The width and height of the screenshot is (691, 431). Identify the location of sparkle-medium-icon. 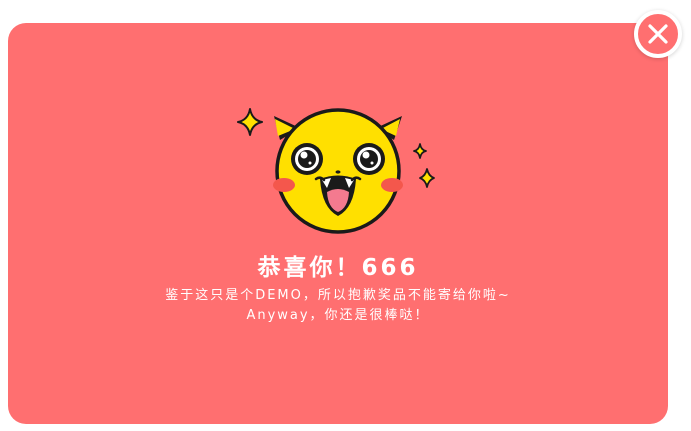
(427, 178).